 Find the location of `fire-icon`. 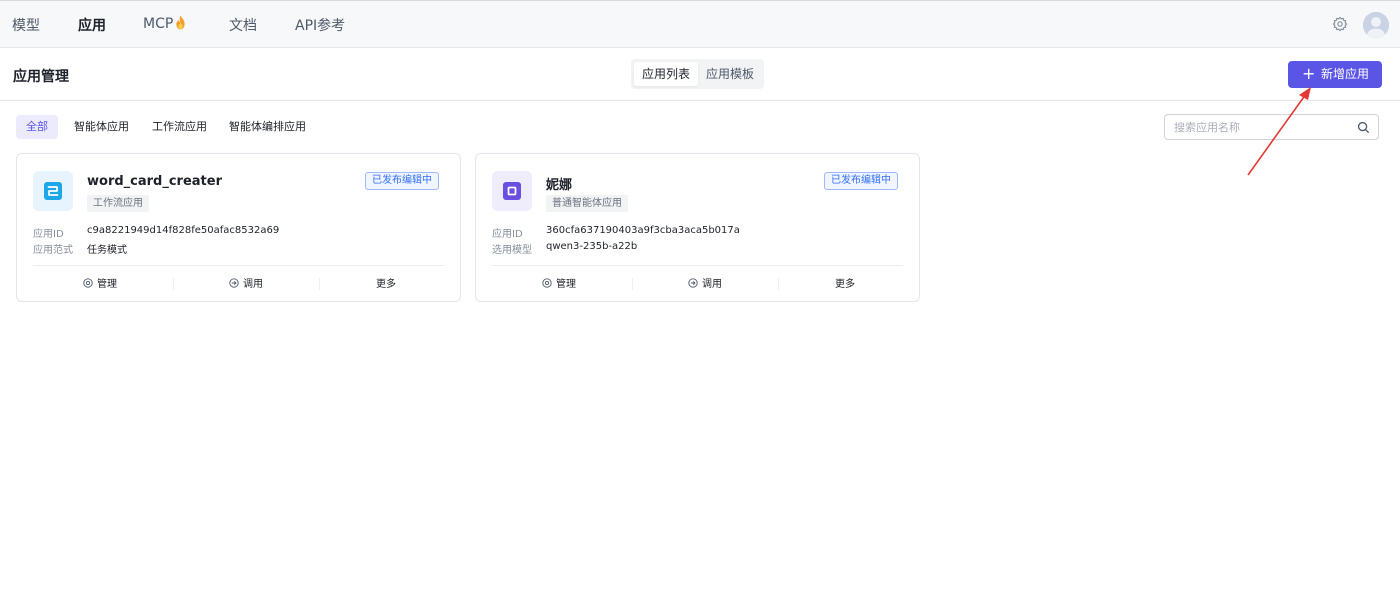

fire-icon is located at coordinates (180, 22).